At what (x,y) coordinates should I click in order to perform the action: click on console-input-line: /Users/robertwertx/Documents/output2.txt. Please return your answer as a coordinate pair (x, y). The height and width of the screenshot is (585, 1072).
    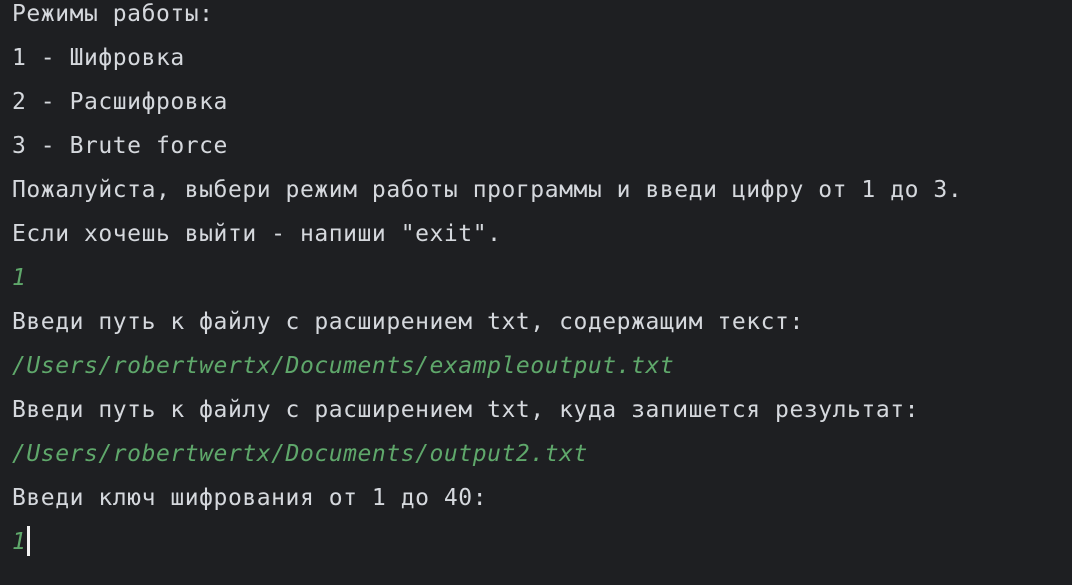
    Looking at the image, I should click on (300, 454).